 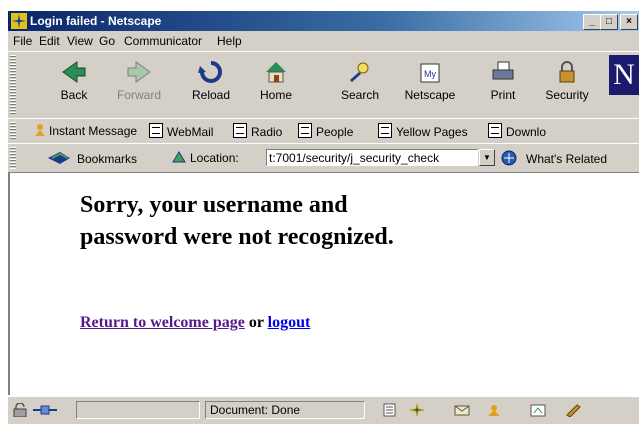 What do you see at coordinates (107, 41) in the screenshot?
I see `menu-go: Go` at bounding box center [107, 41].